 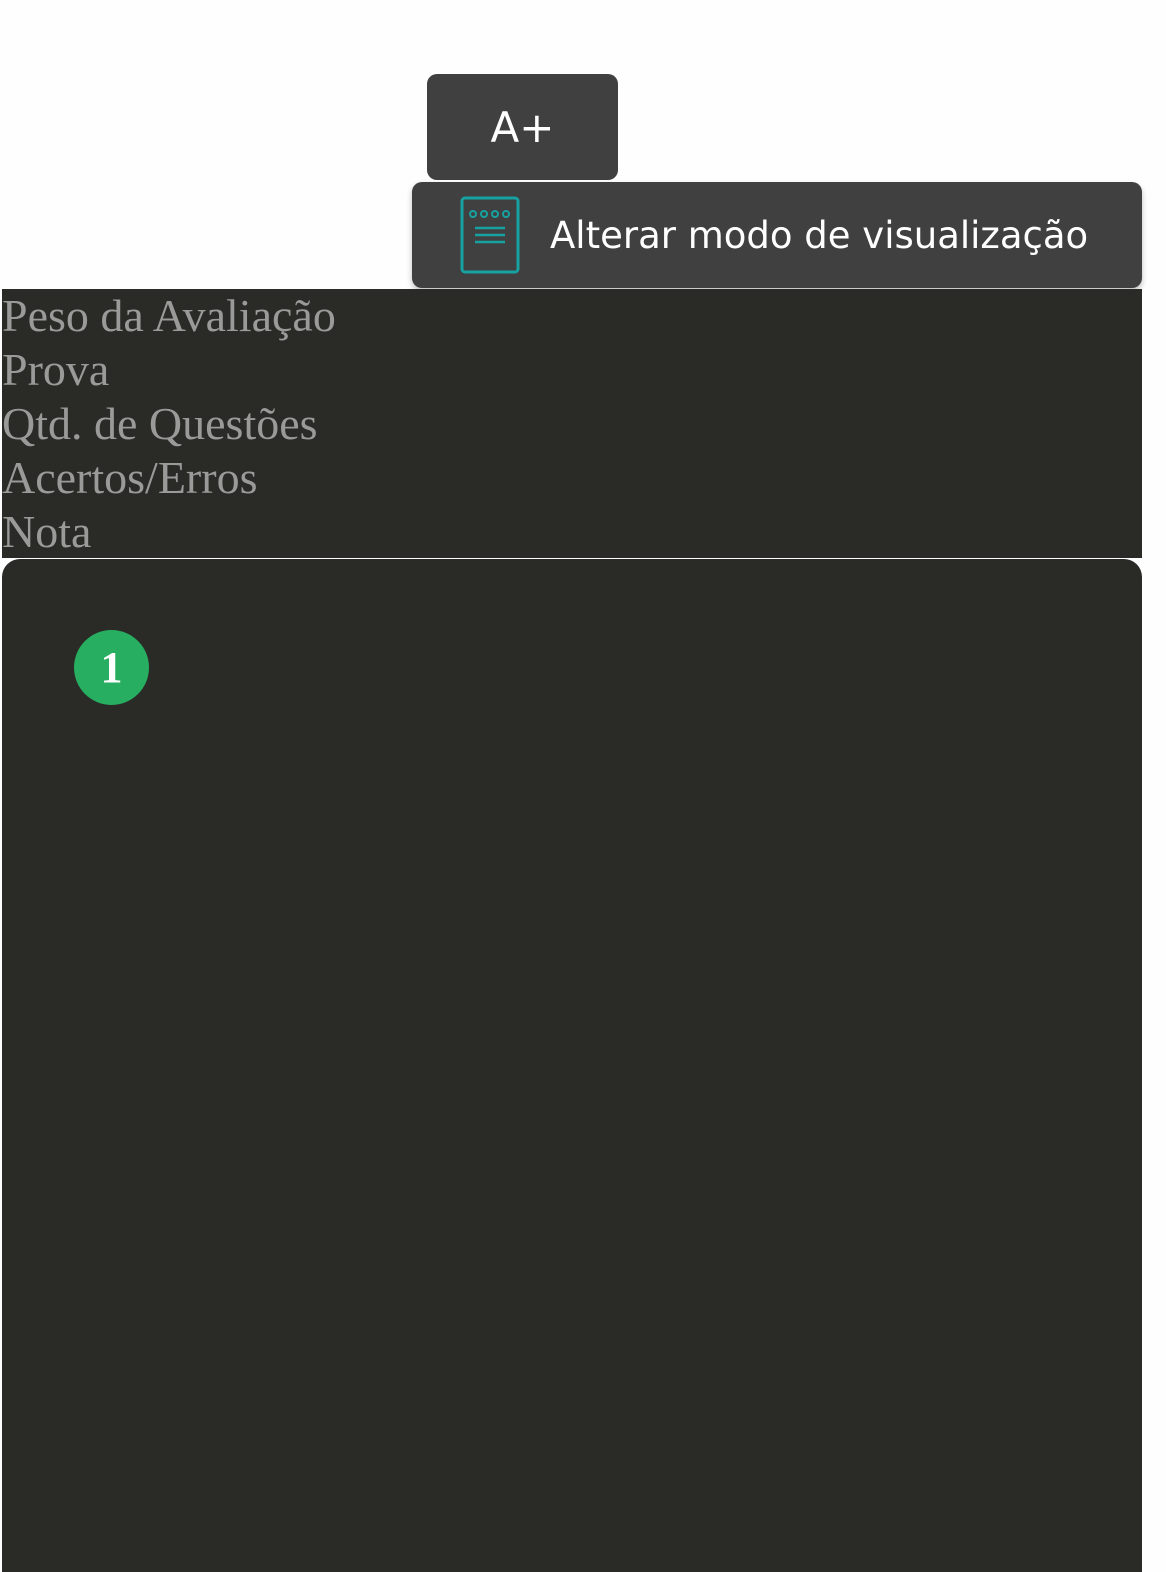 I want to click on view-mode-menu-item: Alterar modo de visualização, so click(x=777, y=235).